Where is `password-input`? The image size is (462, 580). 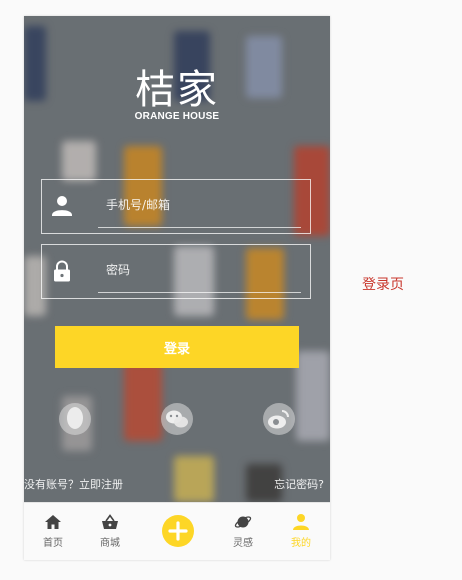 password-input is located at coordinates (205, 270).